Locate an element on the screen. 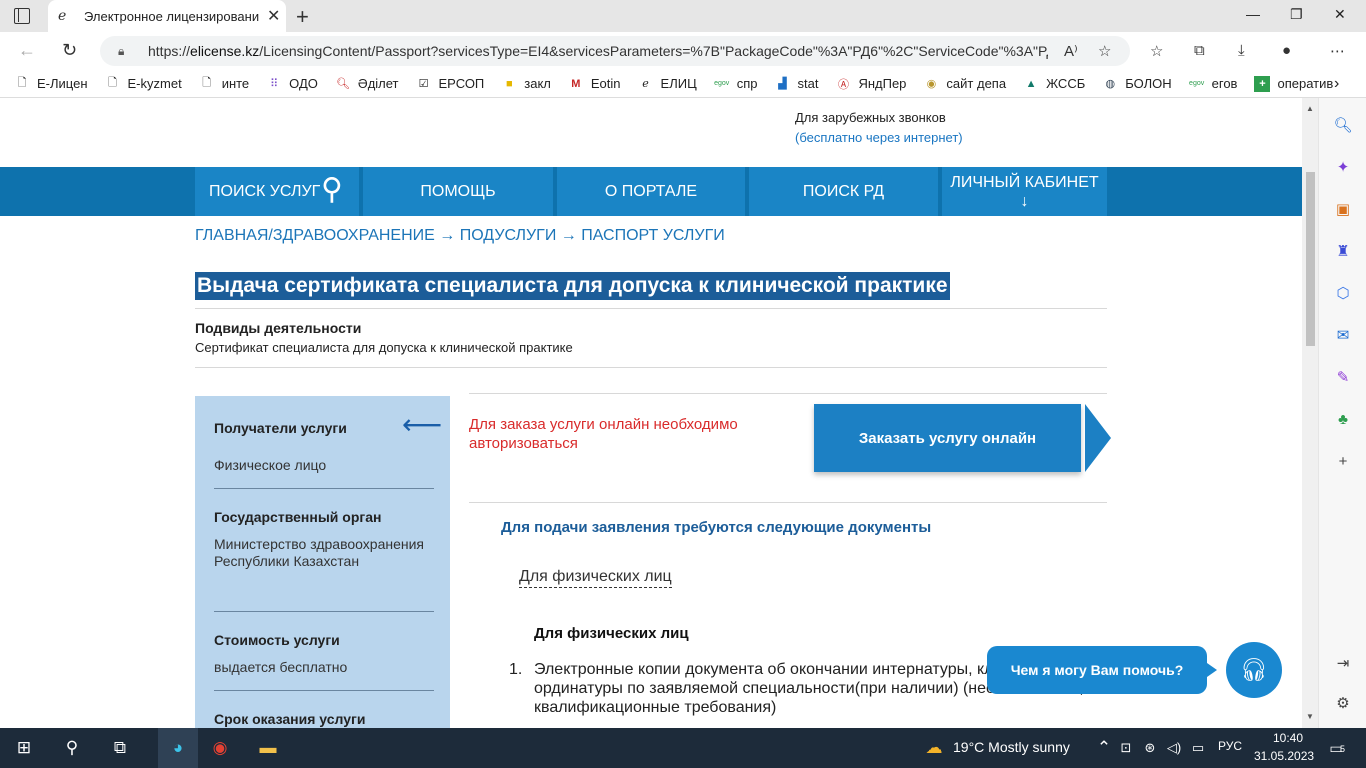  page-scrollbar: ▲ ▼ is located at coordinates (1310, 413).